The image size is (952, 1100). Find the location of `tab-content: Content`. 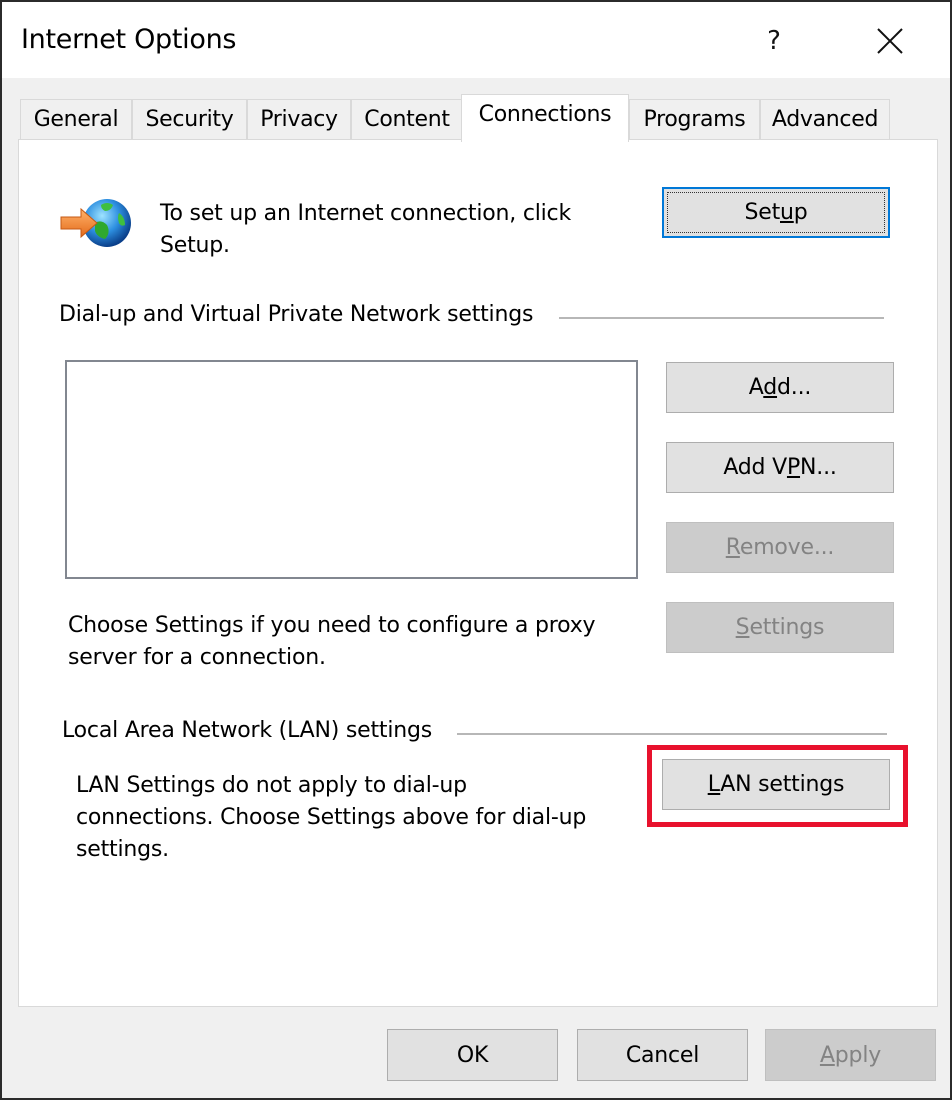

tab-content: Content is located at coordinates (407, 119).